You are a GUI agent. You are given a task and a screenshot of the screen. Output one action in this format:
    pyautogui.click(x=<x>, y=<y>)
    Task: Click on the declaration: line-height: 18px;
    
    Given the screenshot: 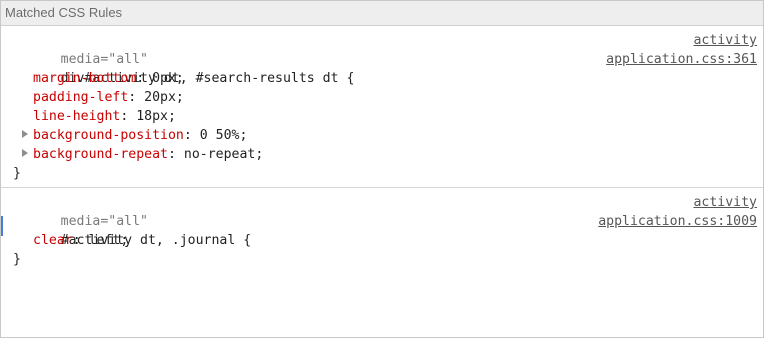 What is the action you would take?
    pyautogui.click(x=385, y=116)
    